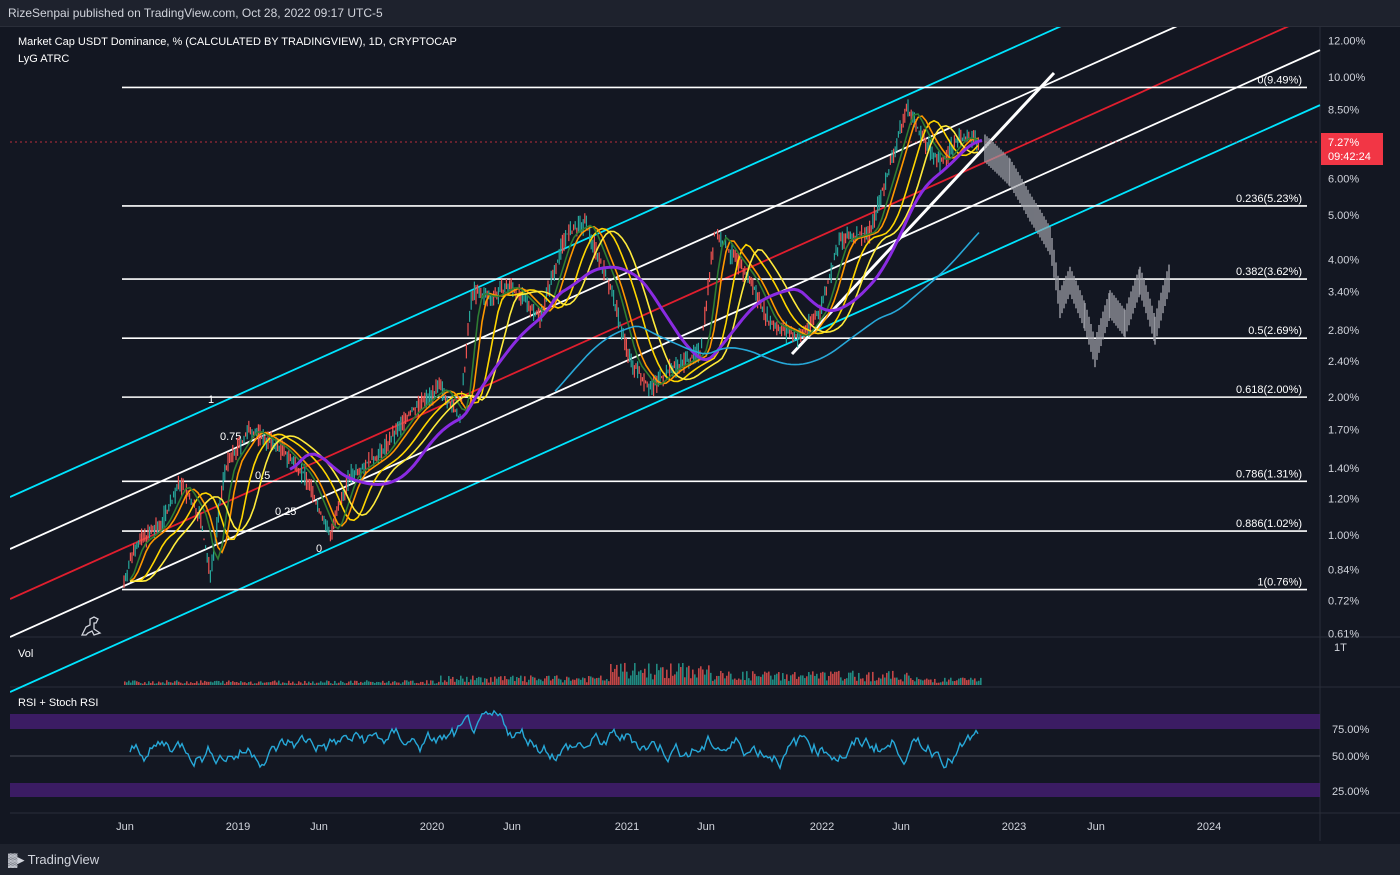  What do you see at coordinates (1343, 180) in the screenshot?
I see `price-tick-label: 6.00%` at bounding box center [1343, 180].